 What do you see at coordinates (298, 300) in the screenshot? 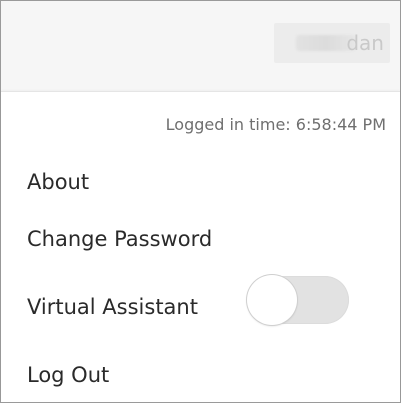
I see `virtual-assistant-toggle` at bounding box center [298, 300].